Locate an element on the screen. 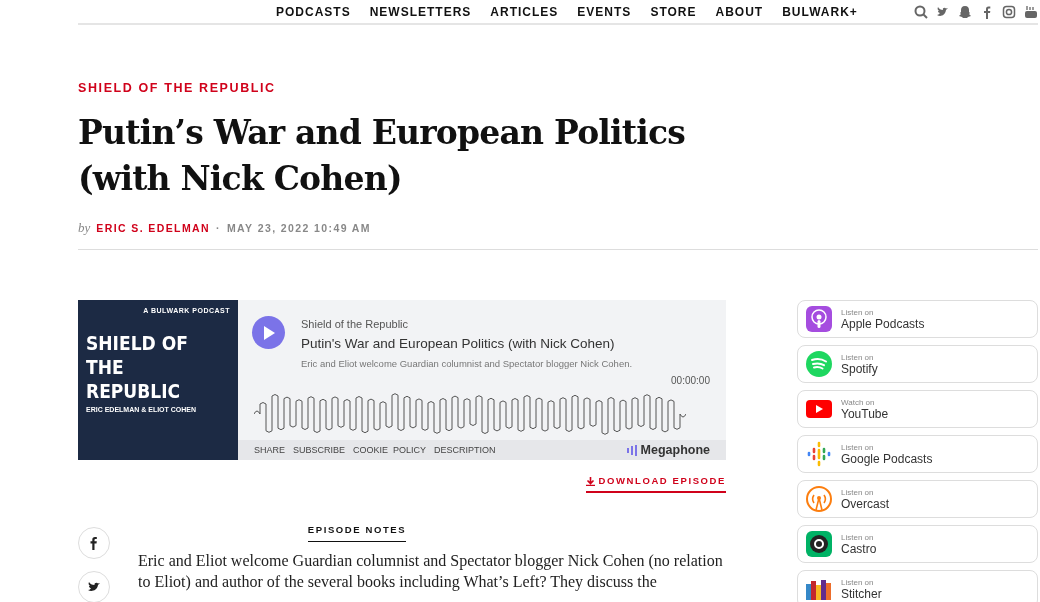  platform-caption: Watch on is located at coordinates (858, 402).